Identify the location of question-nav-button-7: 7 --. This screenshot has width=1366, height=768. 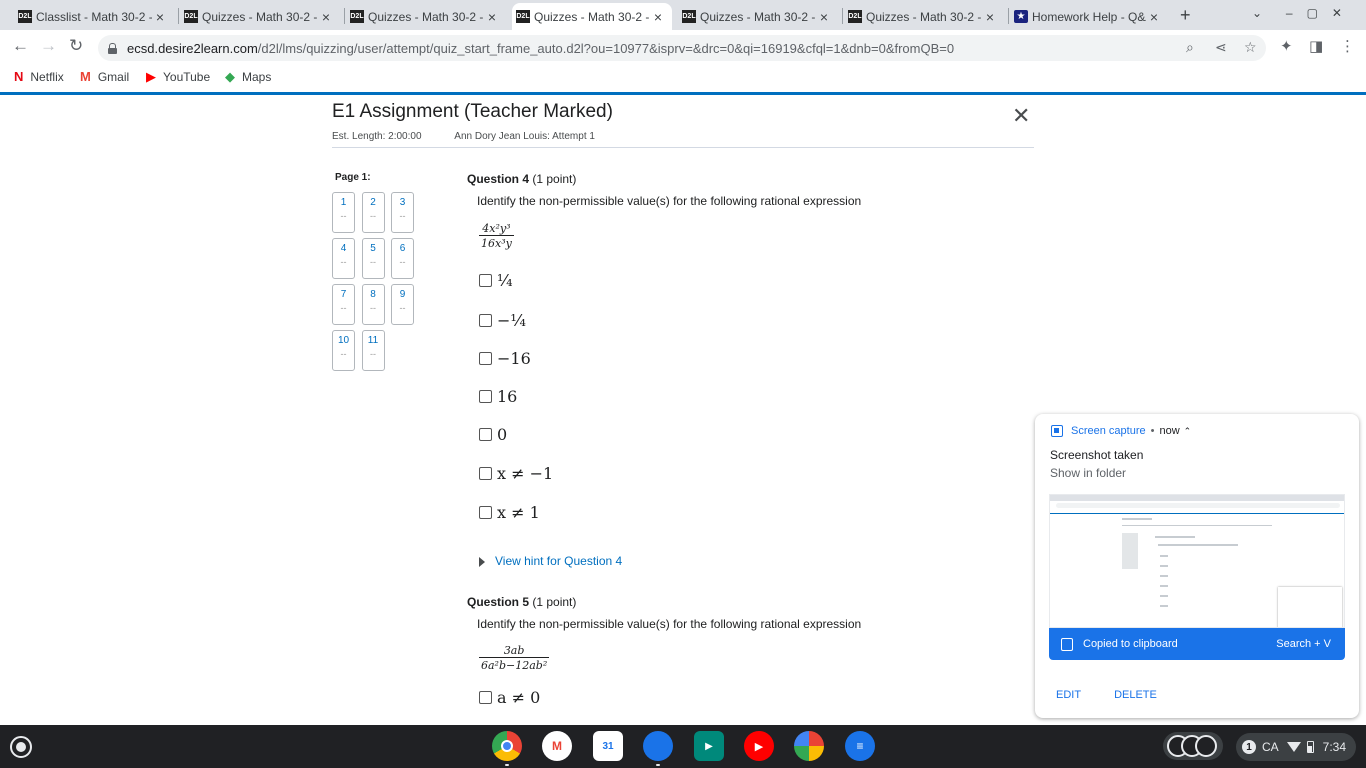
(343, 304).